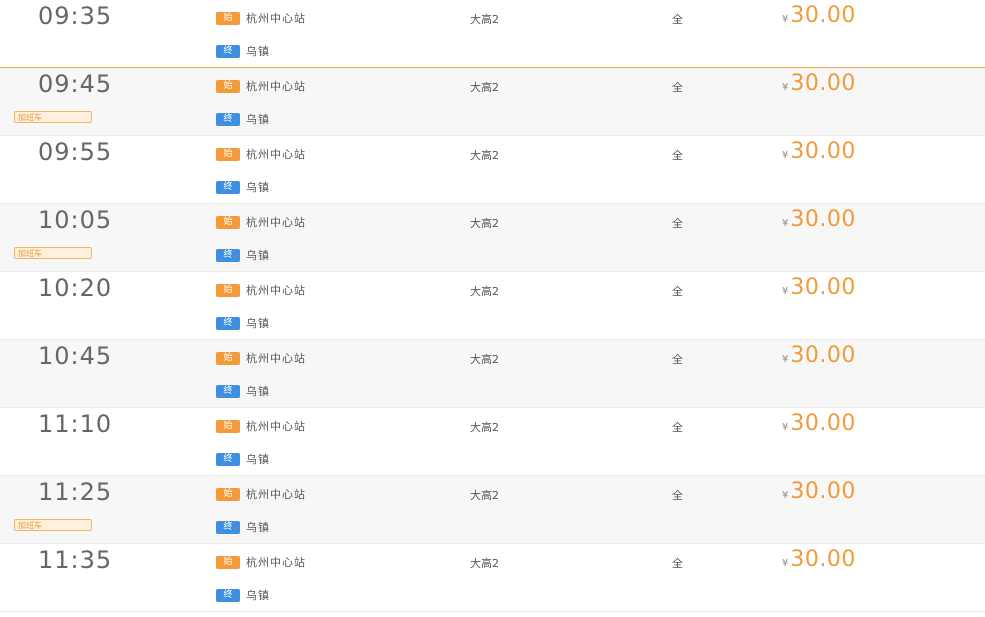  I want to click on departure-time: 09:35, so click(75, 16).